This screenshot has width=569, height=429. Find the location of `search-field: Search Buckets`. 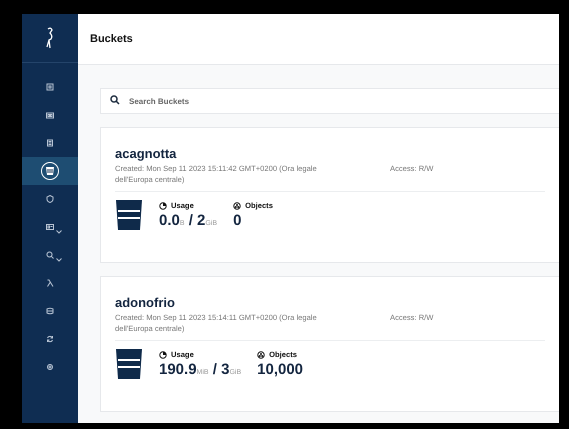

search-field: Search Buckets is located at coordinates (329, 101).